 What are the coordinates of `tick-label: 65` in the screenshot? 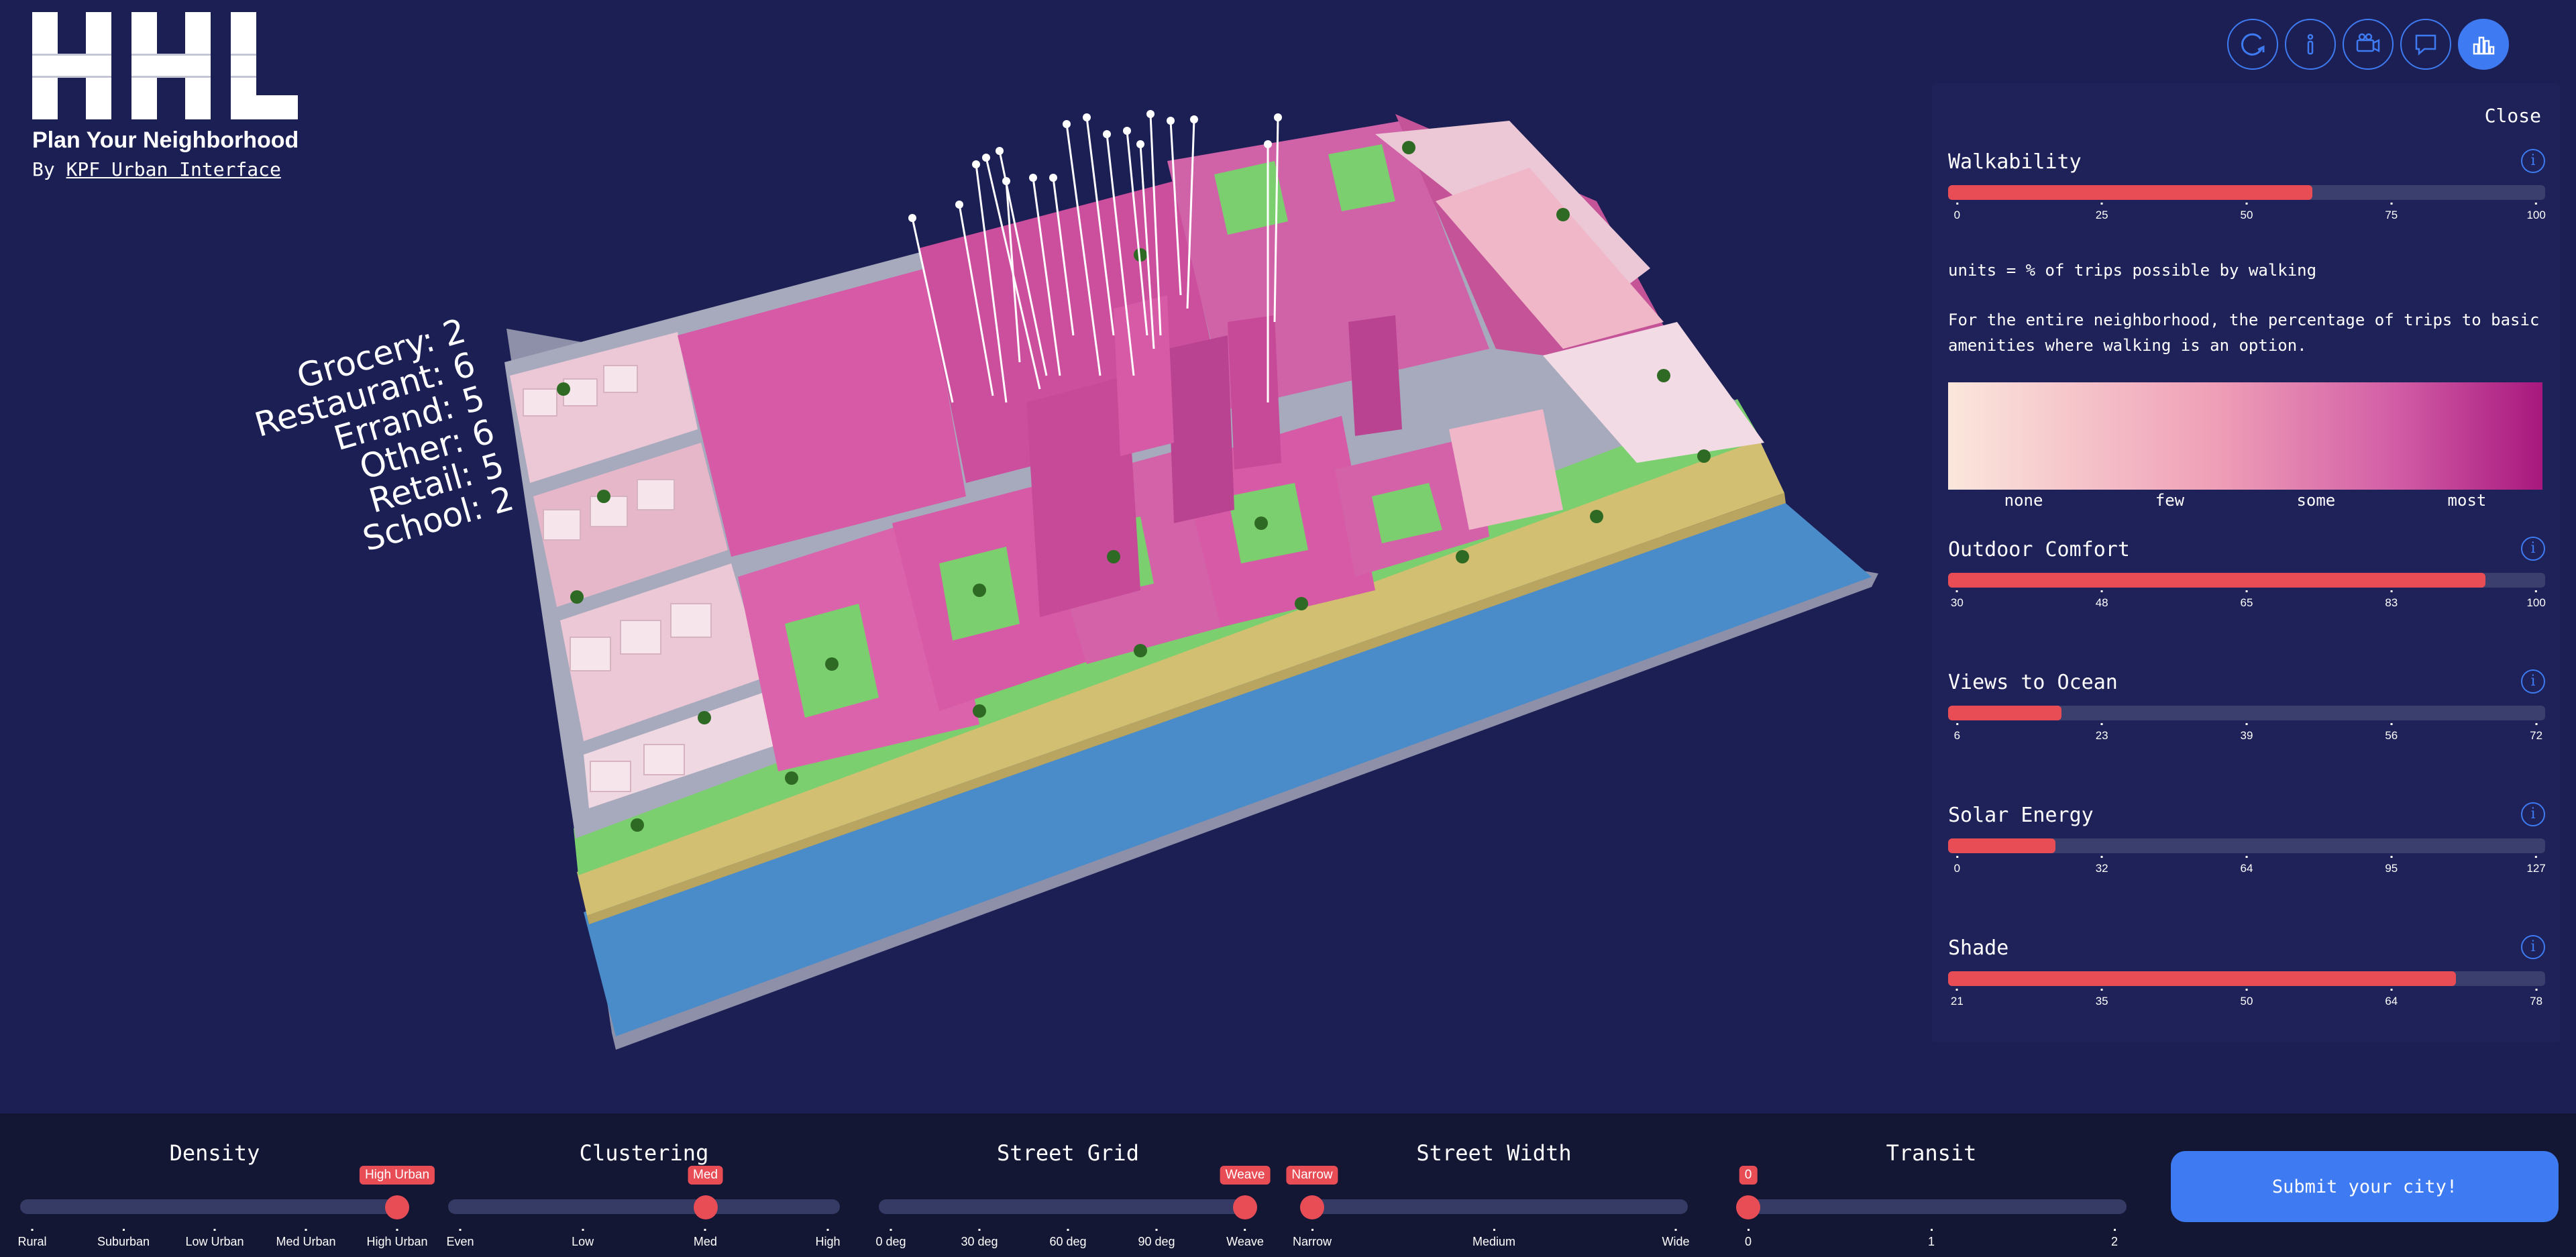 It's located at (2247, 600).